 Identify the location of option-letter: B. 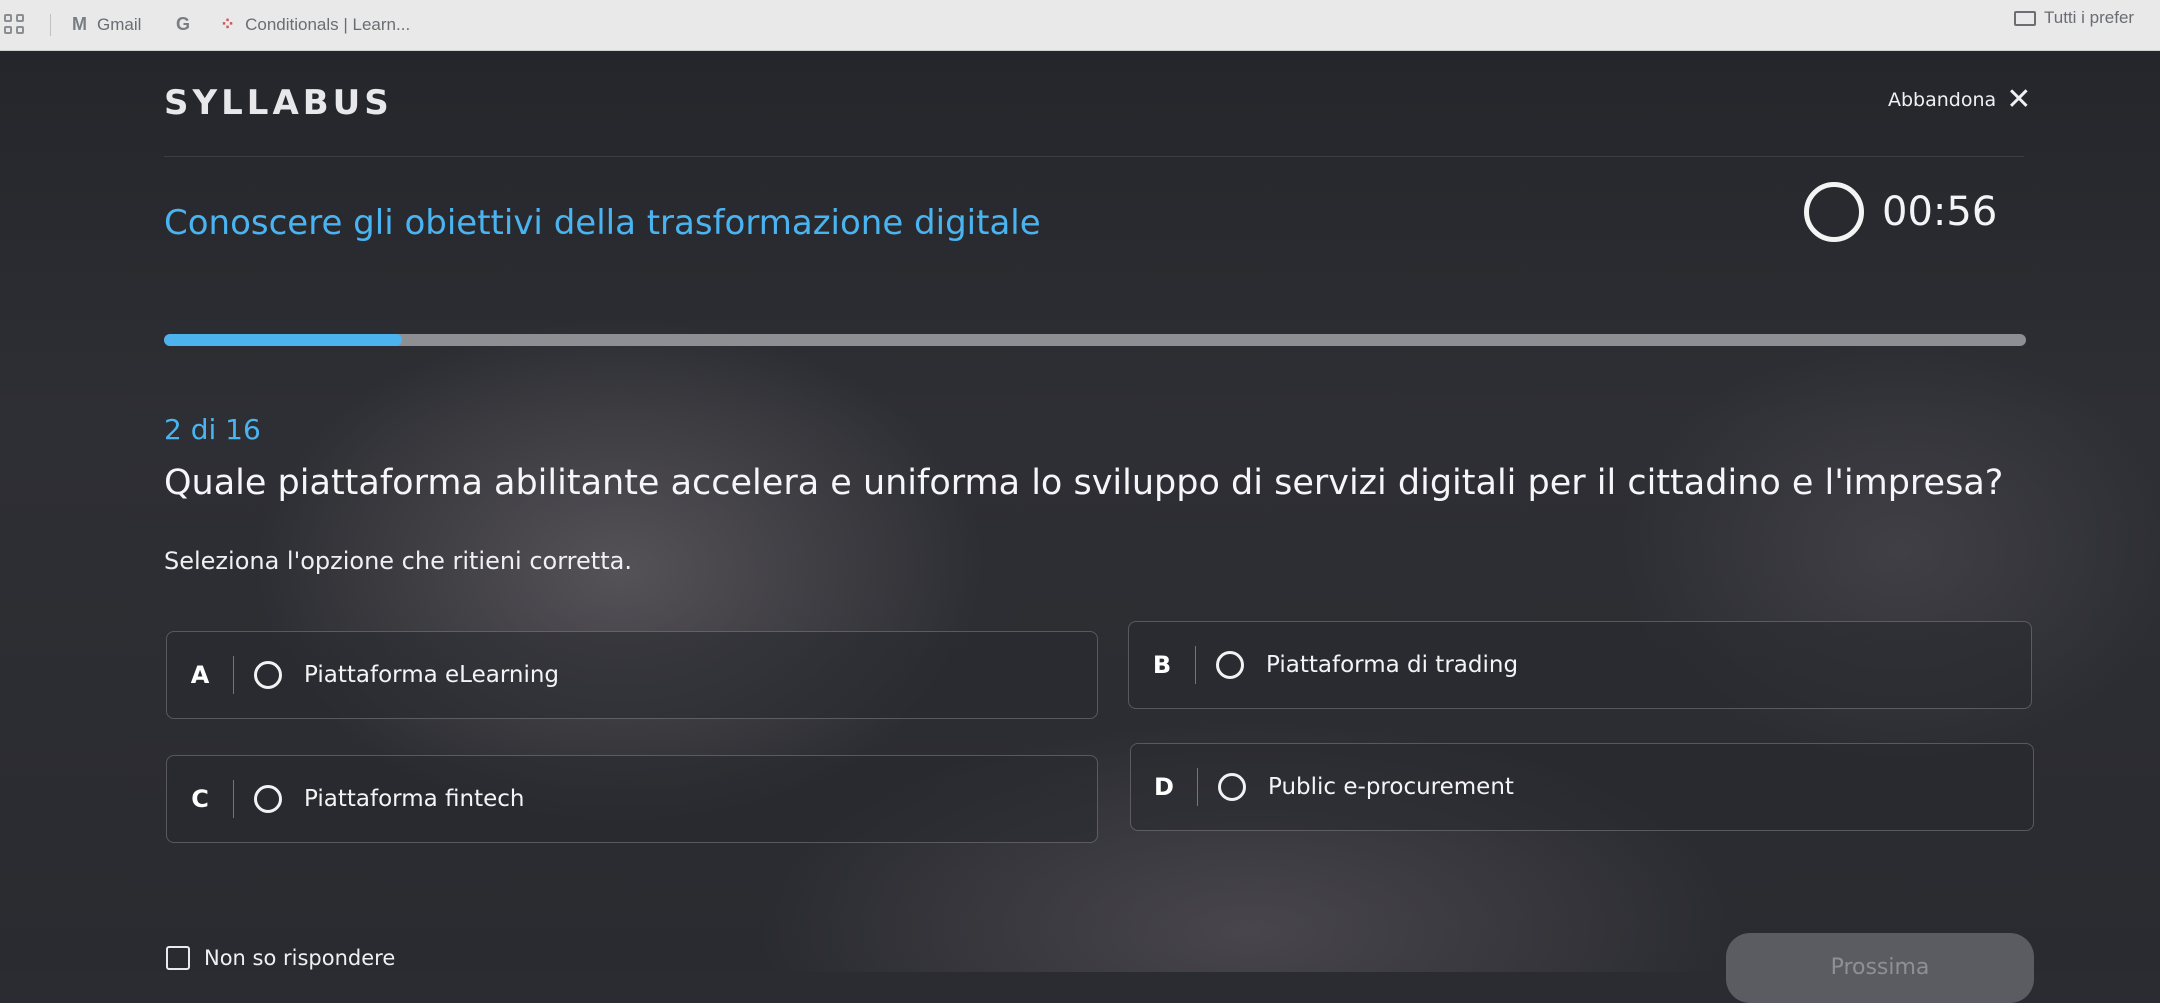
(1162, 665).